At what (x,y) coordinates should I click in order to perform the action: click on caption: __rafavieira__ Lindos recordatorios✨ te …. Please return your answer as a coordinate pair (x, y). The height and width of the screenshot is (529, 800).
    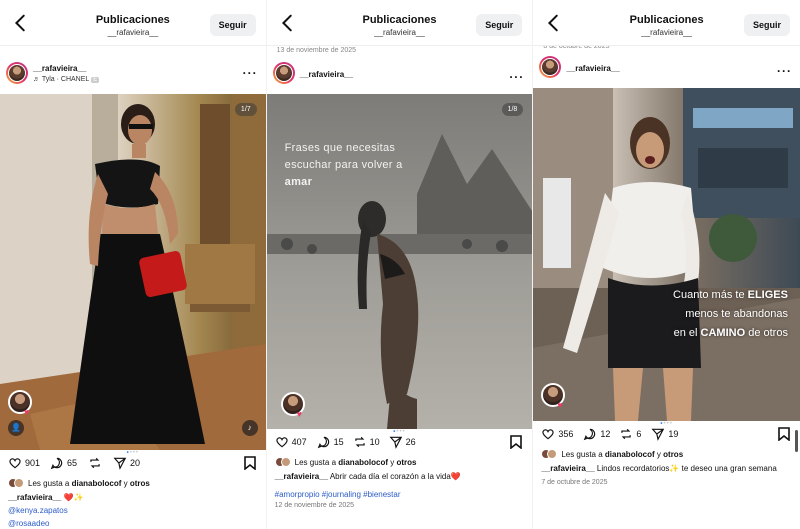
    Looking at the image, I should click on (659, 468).